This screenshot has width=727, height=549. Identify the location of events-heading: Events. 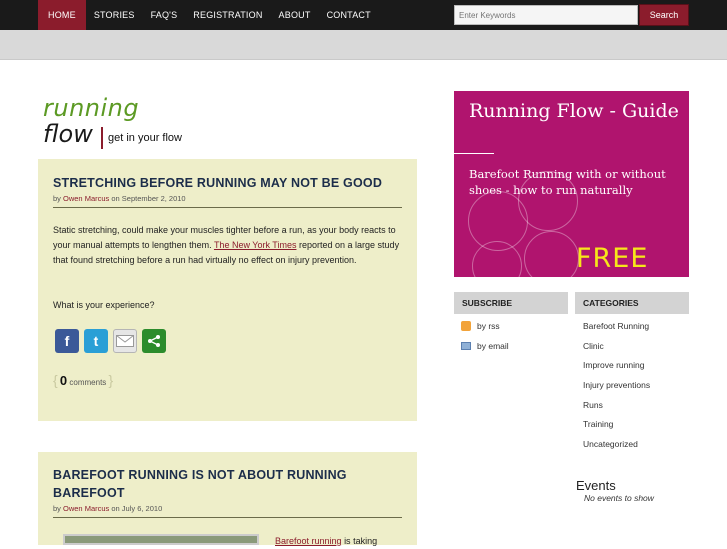
(596, 485).